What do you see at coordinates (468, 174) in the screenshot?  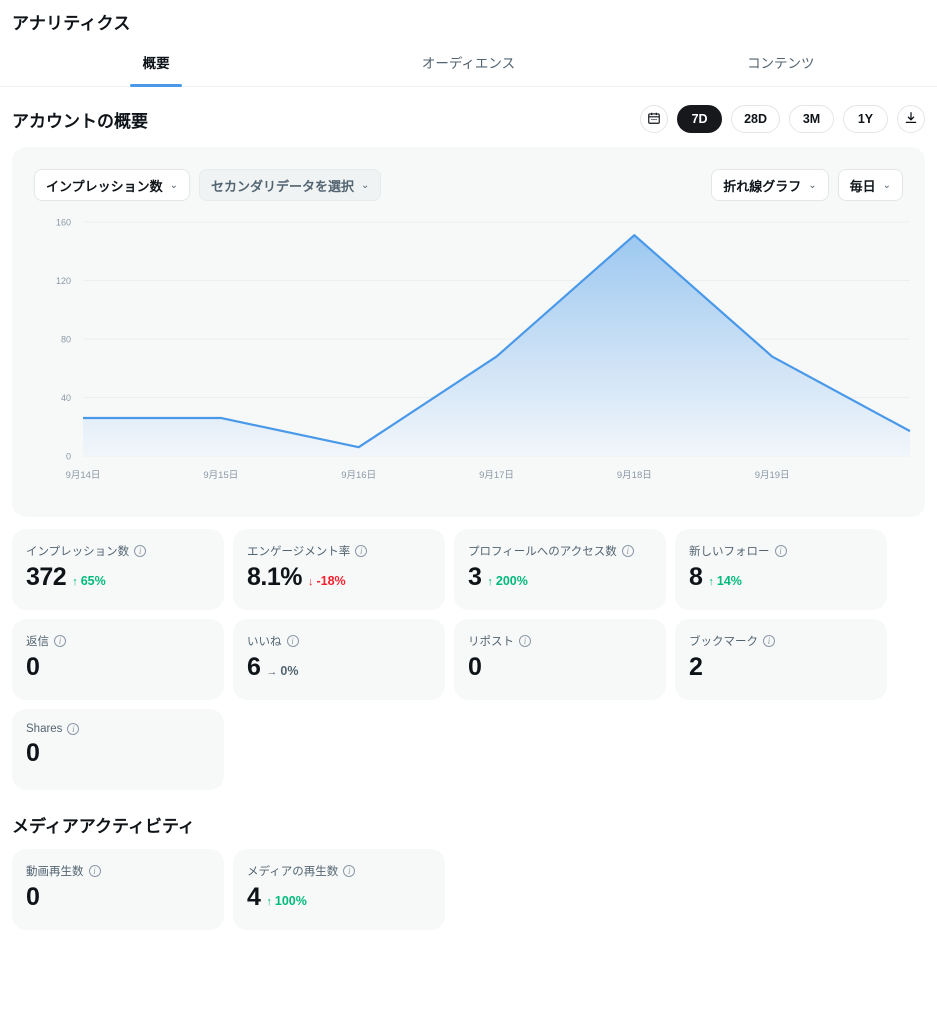 I see `chart-controls: インプレッション数 ⌄ セカンダリデータを選択 ⌄ 折れ線グラフ ⌄ 毎日 ⌄` at bounding box center [468, 174].